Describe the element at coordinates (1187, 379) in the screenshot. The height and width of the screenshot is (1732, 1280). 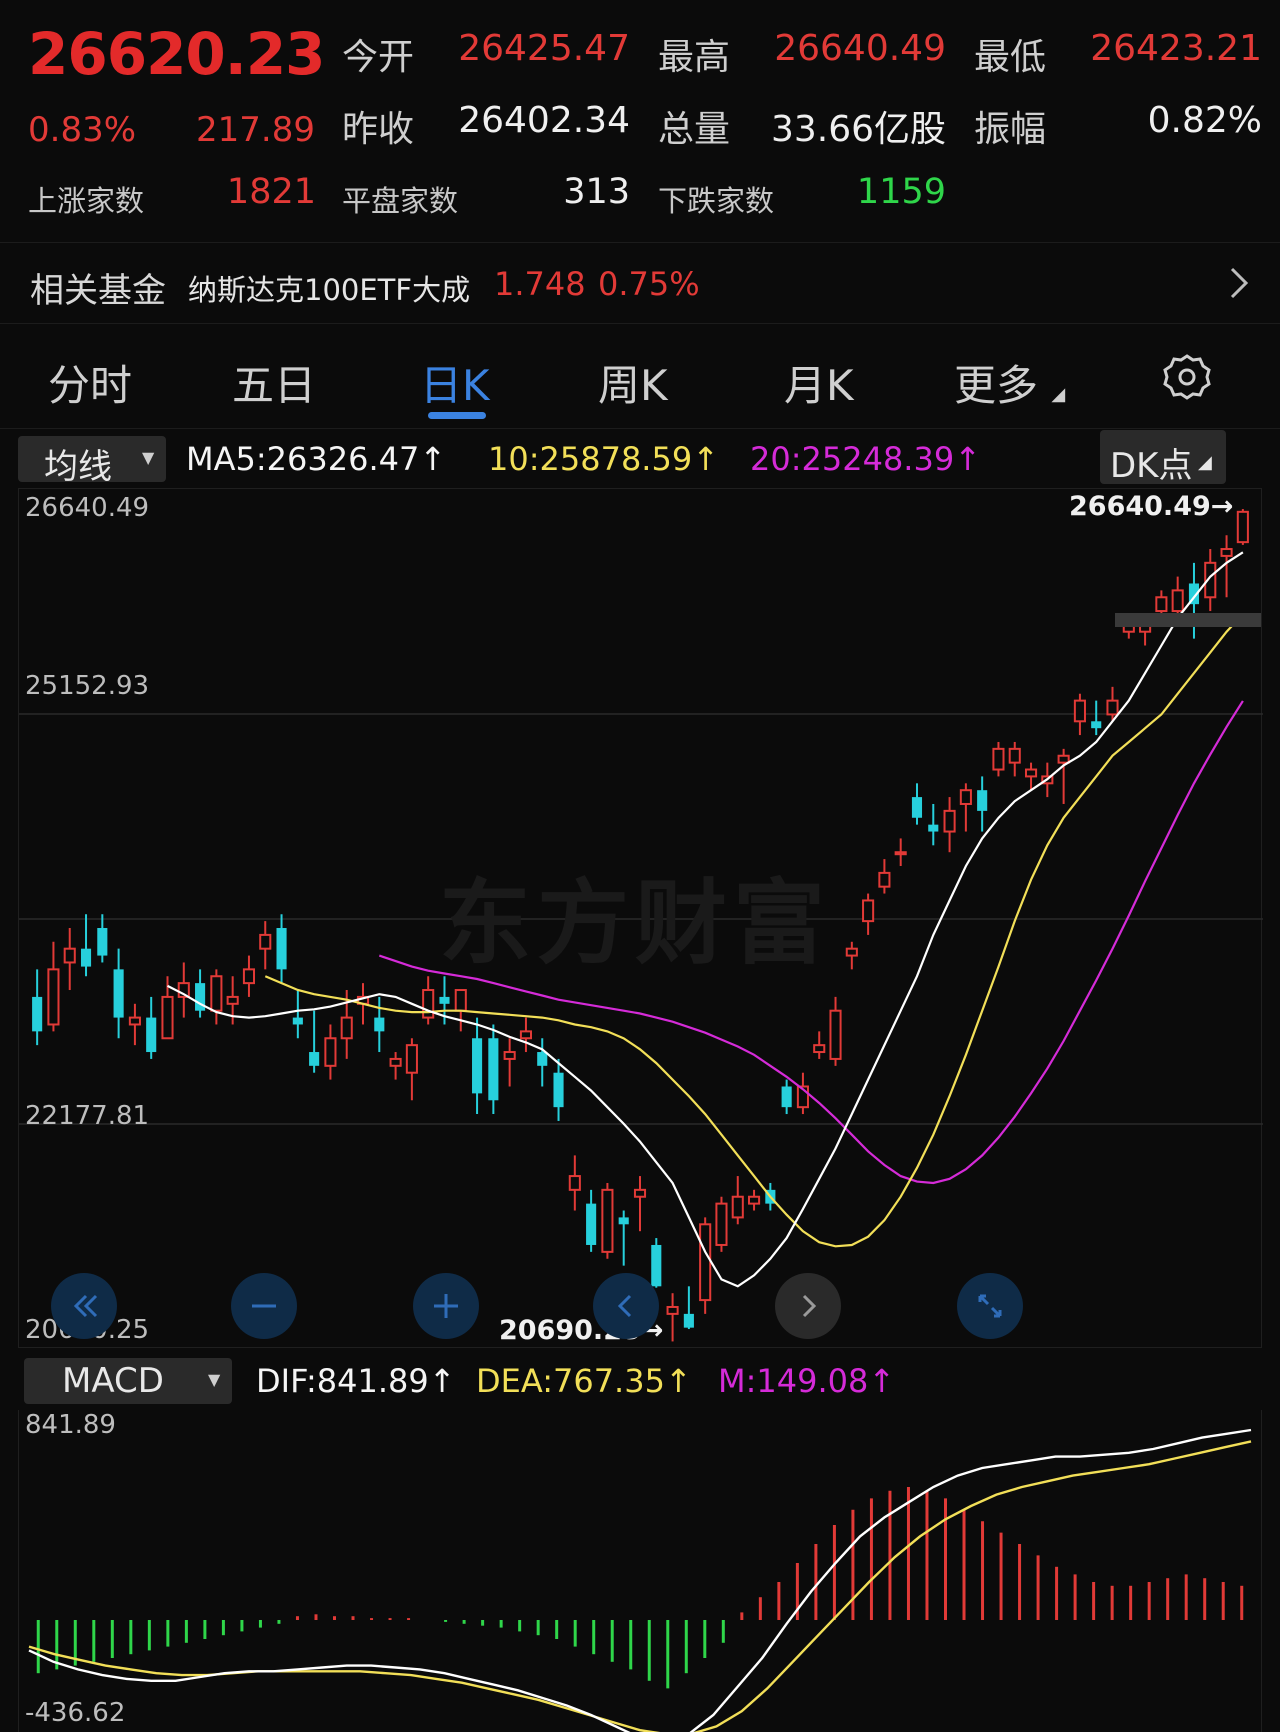
I see `gear-icon` at that location.